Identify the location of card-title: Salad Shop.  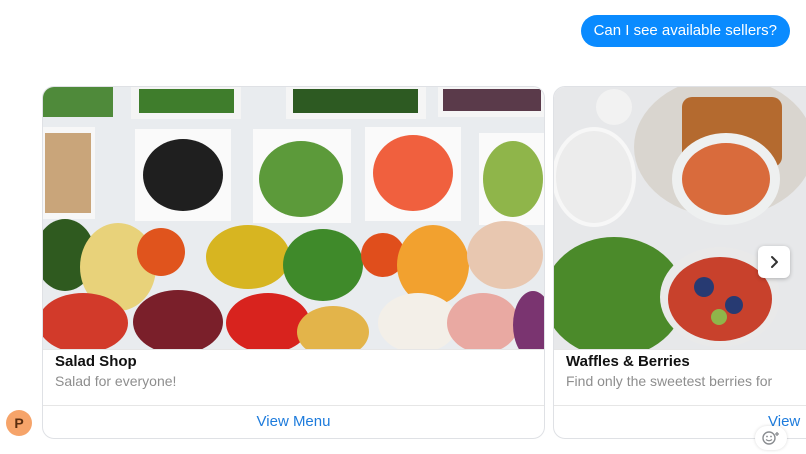
(96, 361).